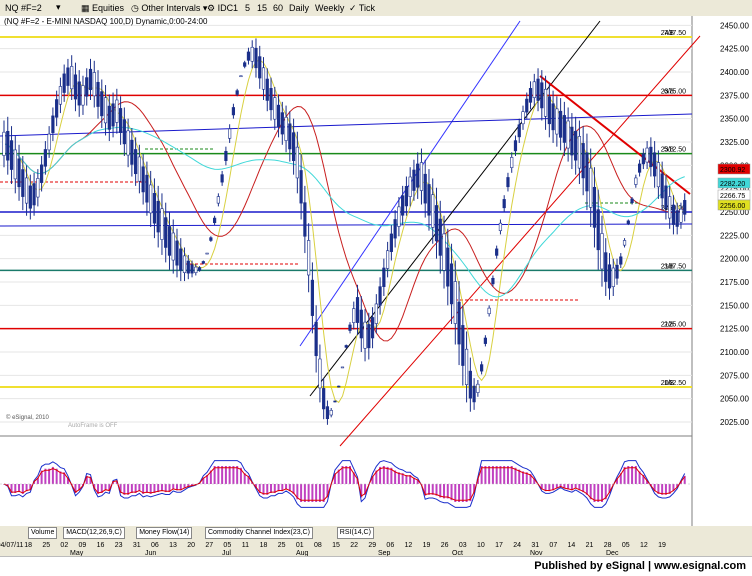  Describe the element at coordinates (673, 33) in the screenshot. I see `fib-value-label: 2437.50` at that location.